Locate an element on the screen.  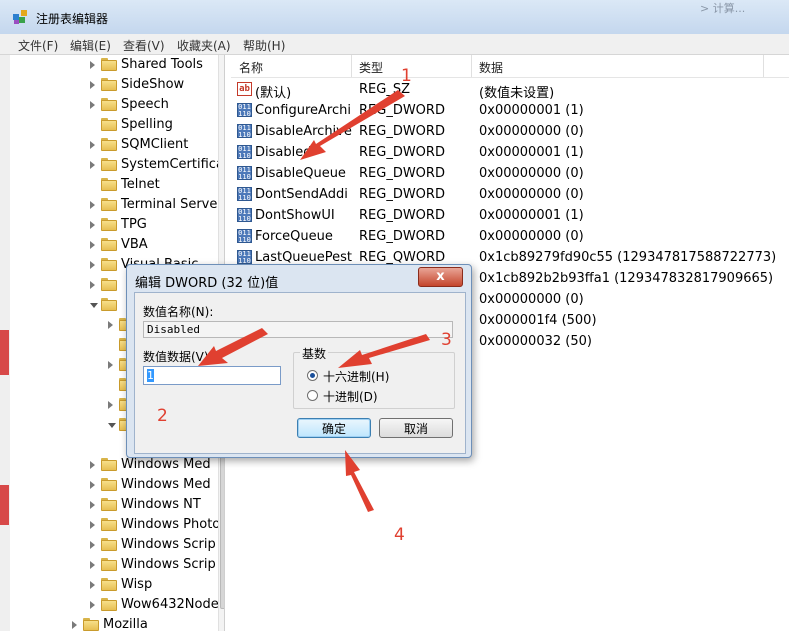
close-button: x is located at coordinates (440, 277).